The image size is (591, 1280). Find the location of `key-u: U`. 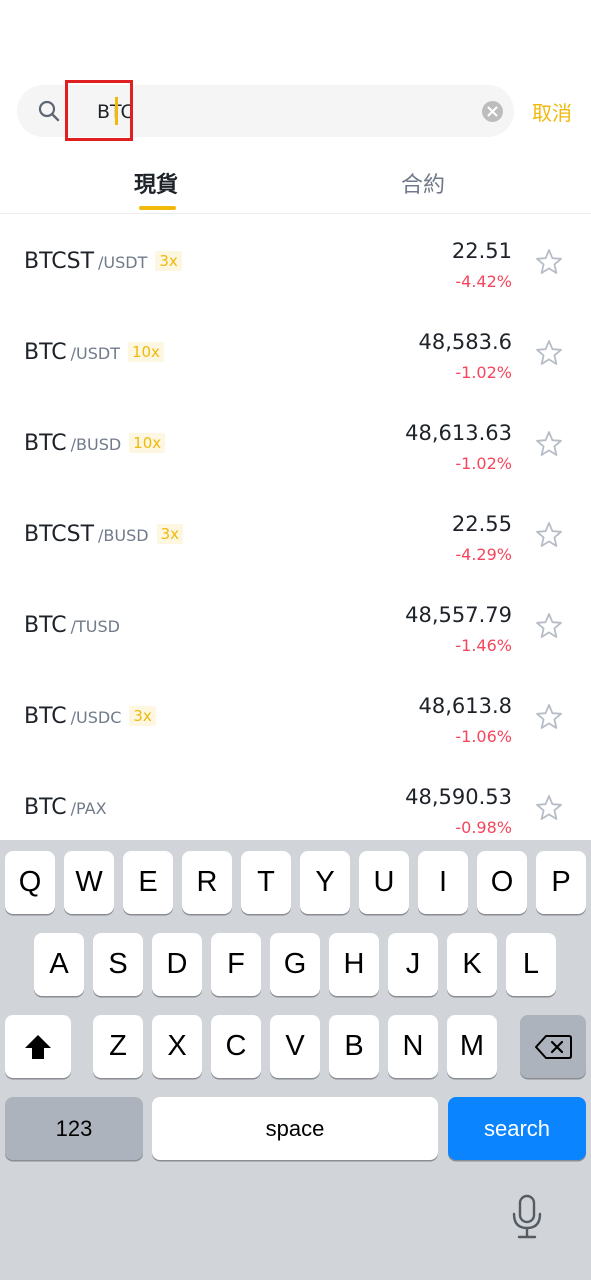

key-u: U is located at coordinates (384, 882).